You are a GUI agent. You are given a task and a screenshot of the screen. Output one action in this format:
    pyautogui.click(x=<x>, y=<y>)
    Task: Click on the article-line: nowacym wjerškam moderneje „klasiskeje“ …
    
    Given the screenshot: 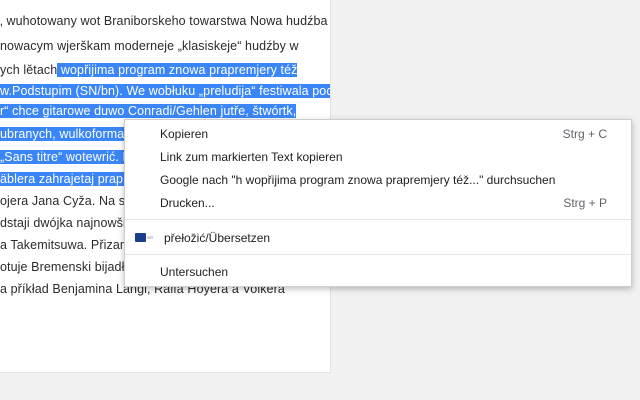 What is the action you would take?
    pyautogui.click(x=149, y=46)
    